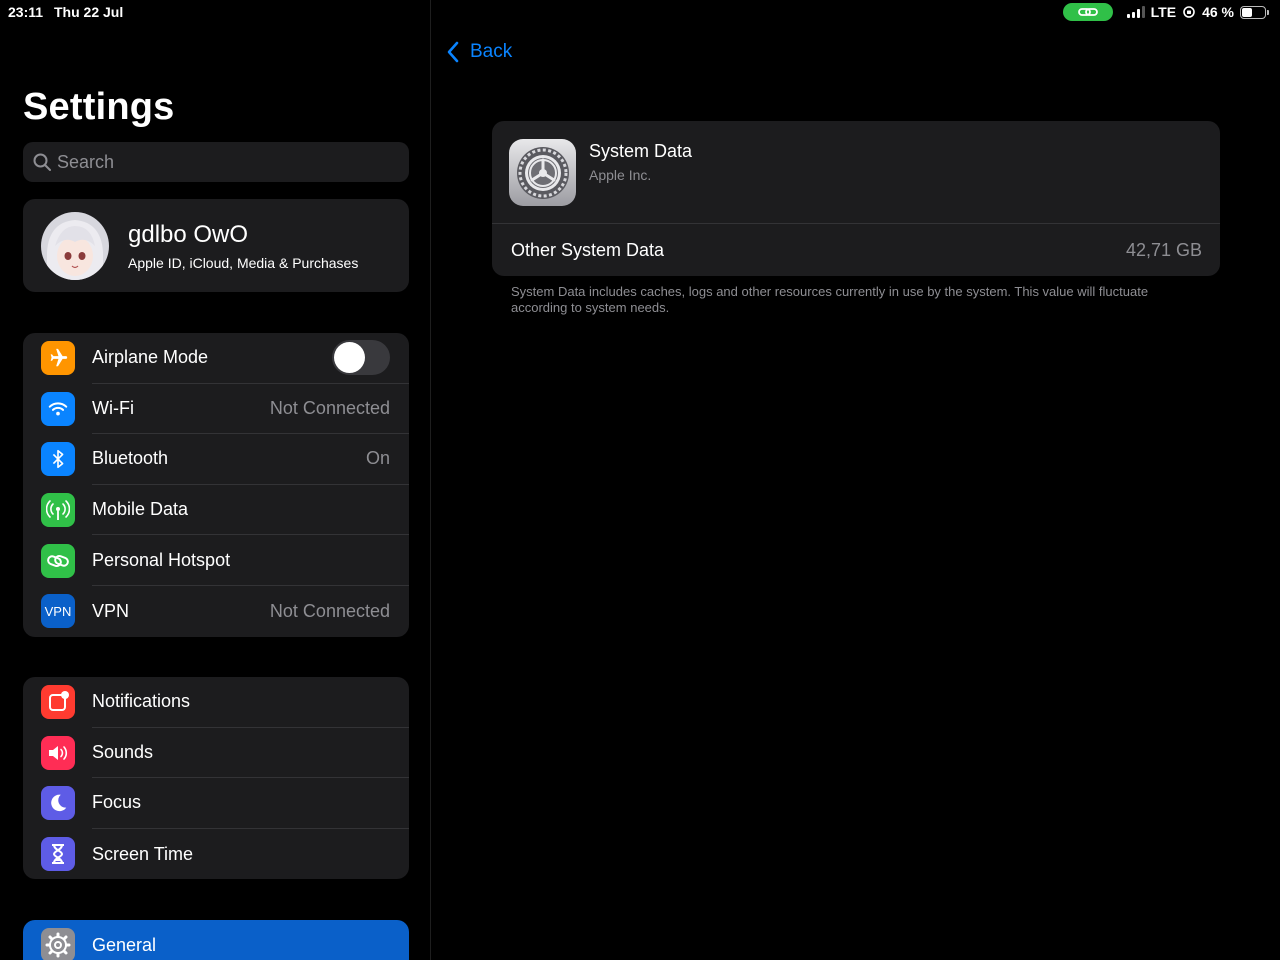 The height and width of the screenshot is (960, 1280). I want to click on sidebar-item-label: Bluetooth, so click(130, 458).